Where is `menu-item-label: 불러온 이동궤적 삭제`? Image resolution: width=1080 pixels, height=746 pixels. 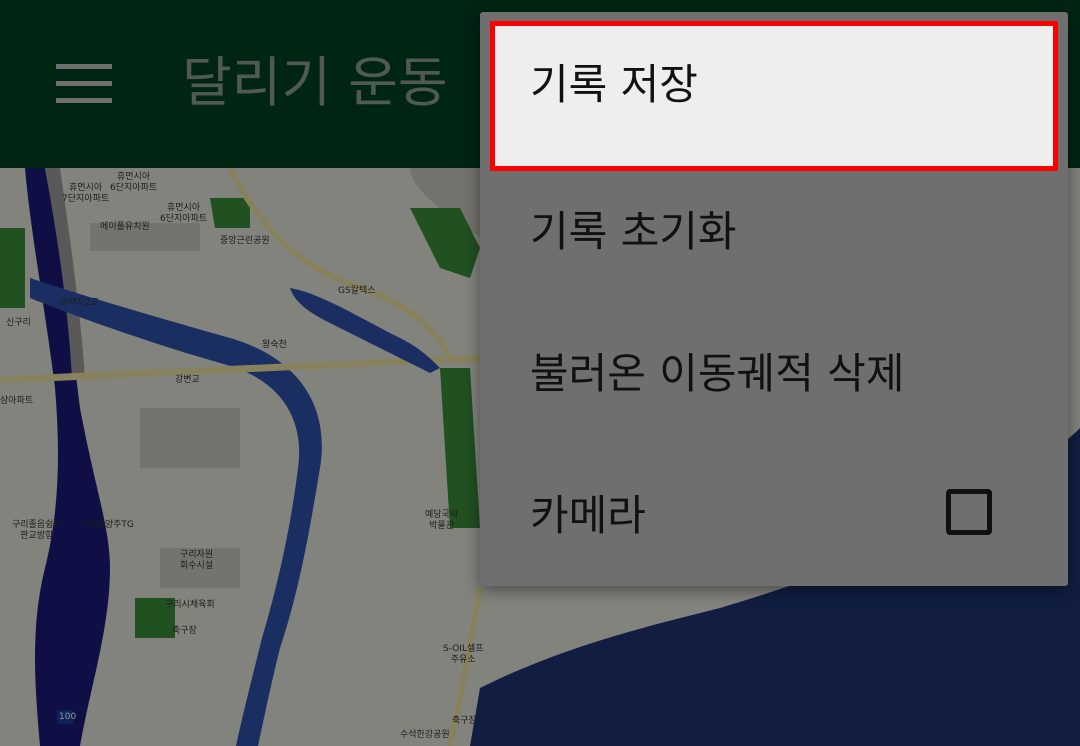
menu-item-label: 불러온 이동궤적 삭제 is located at coordinates (717, 373).